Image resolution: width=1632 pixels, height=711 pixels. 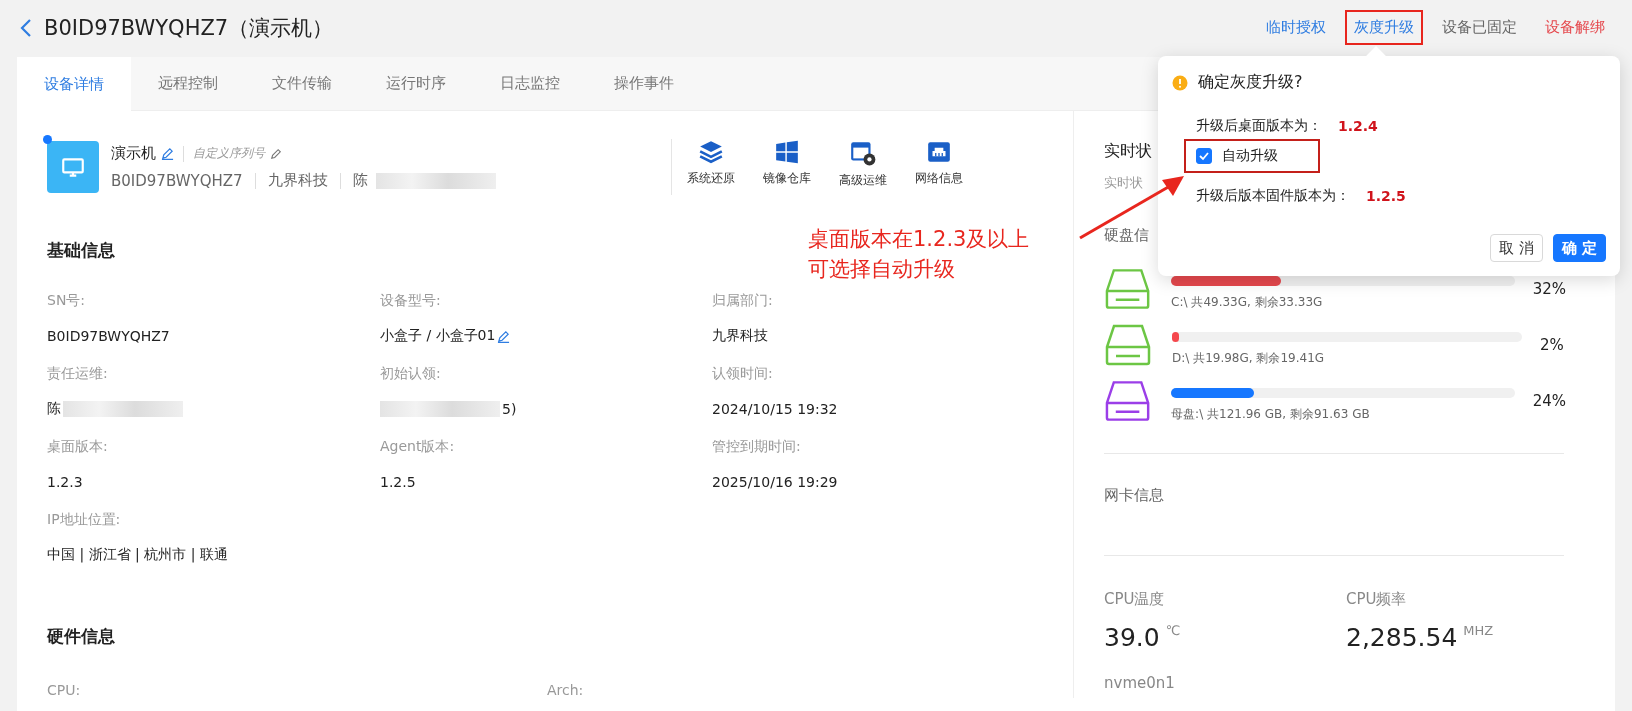 I want to click on metric-label: CPU频率, so click(x=1377, y=599).